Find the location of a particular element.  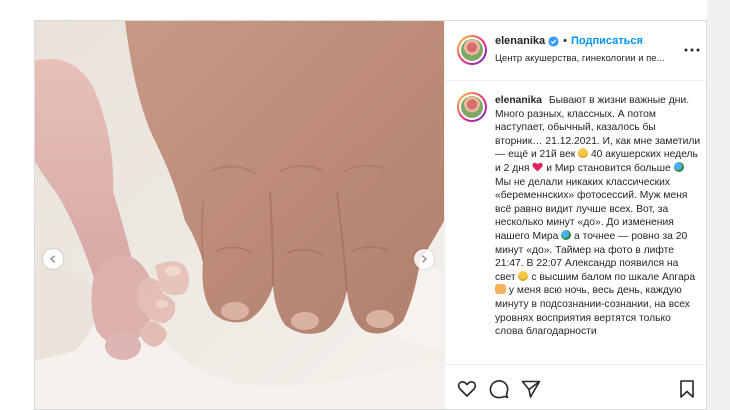

save-button is located at coordinates (687, 389).